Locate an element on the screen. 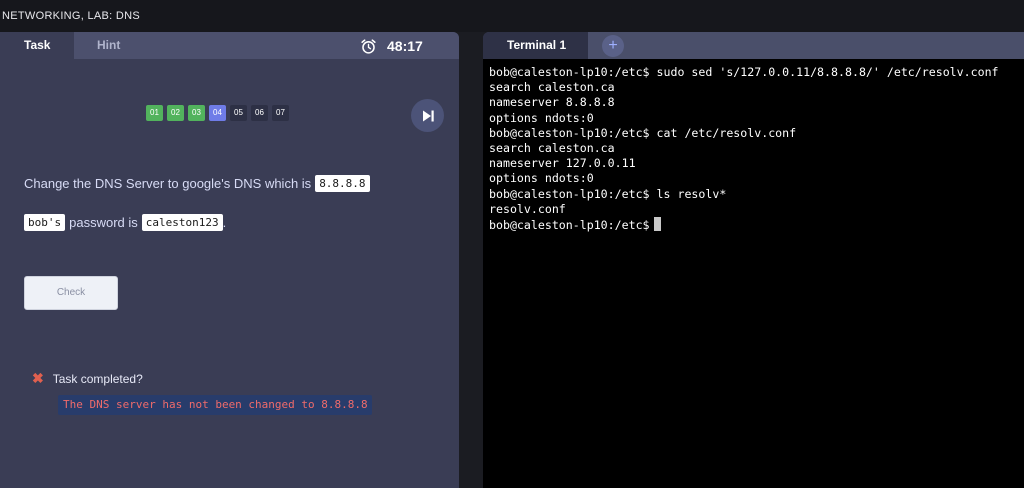  step-indicator: 01 02 03 04 05 06 07 is located at coordinates (217, 113).